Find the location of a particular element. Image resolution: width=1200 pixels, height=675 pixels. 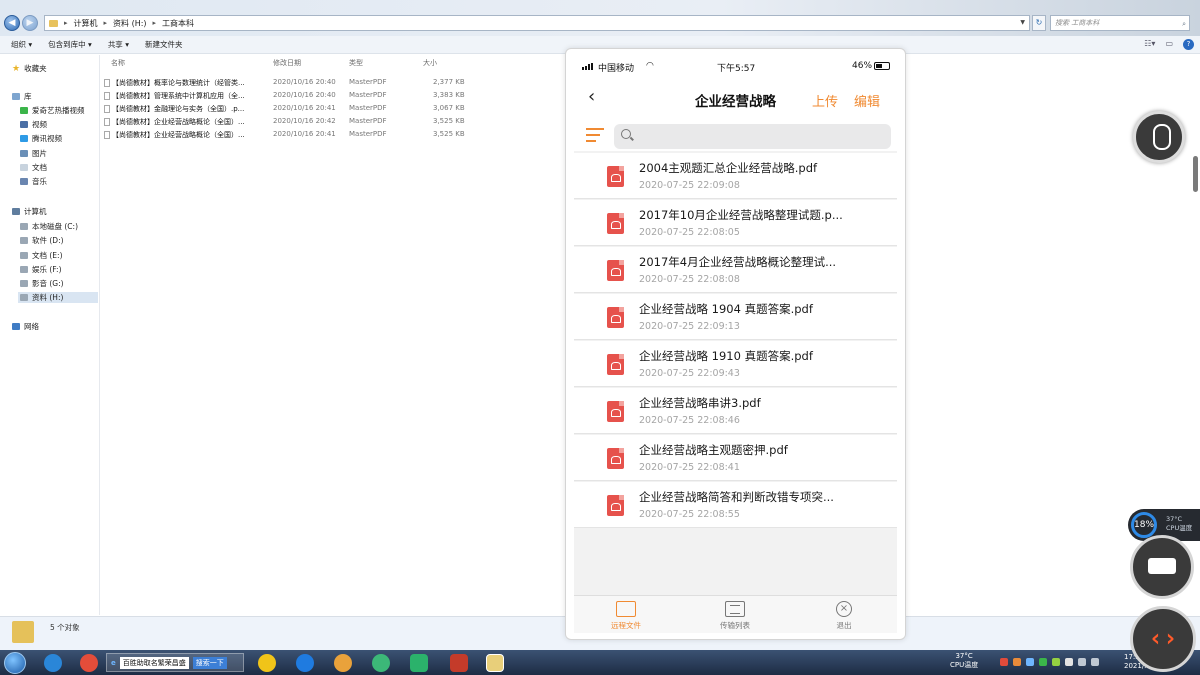

column-header-name: 名称 is located at coordinates (118, 63).